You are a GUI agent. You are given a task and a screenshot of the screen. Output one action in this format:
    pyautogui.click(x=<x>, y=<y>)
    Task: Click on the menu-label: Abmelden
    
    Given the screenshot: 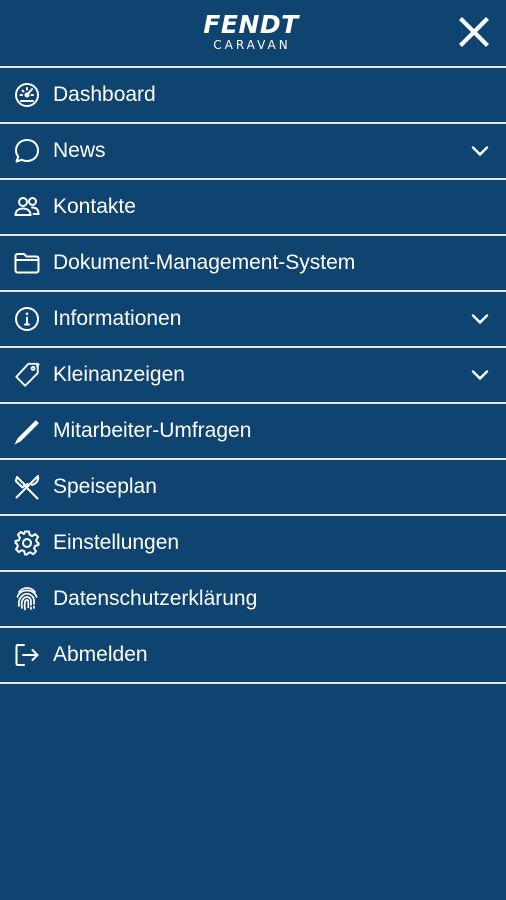 What is the action you would take?
    pyautogui.click(x=100, y=654)
    